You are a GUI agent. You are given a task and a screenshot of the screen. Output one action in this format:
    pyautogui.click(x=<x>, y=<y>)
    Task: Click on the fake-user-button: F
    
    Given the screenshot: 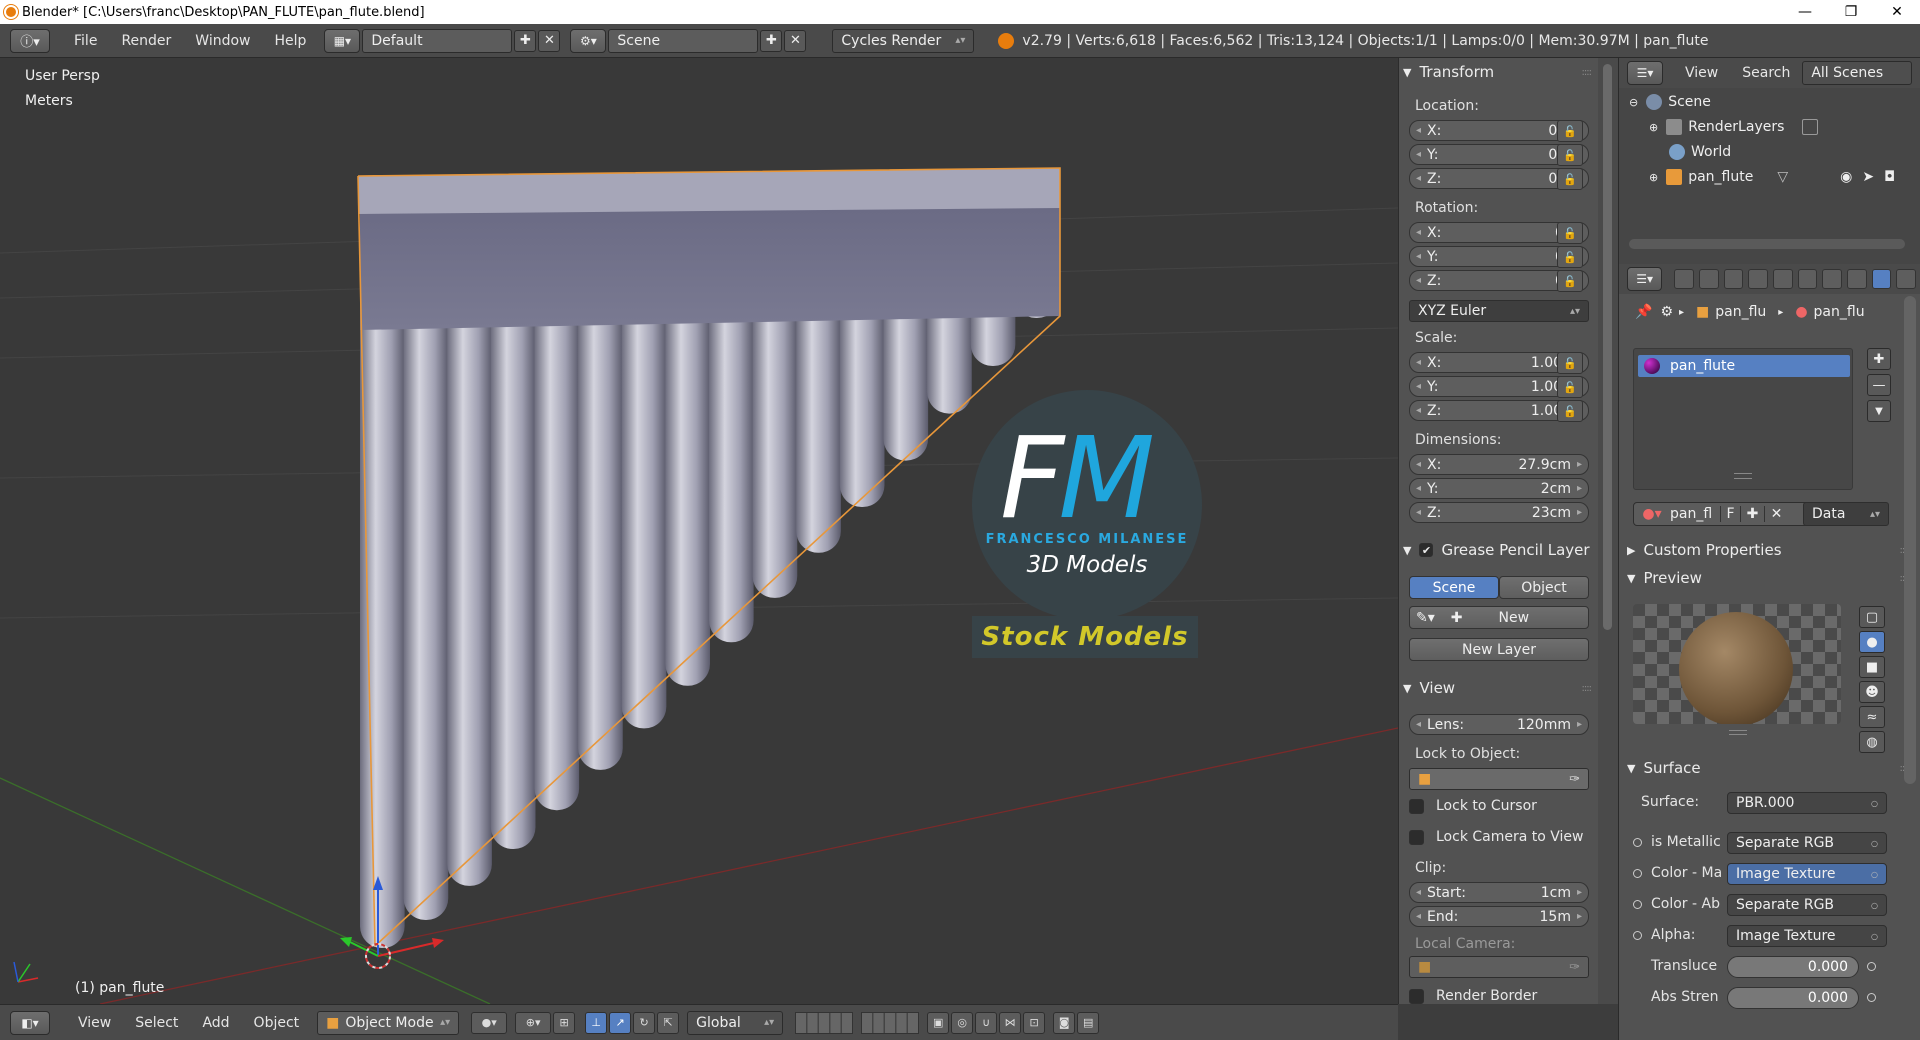 What is the action you would take?
    pyautogui.click(x=1730, y=514)
    